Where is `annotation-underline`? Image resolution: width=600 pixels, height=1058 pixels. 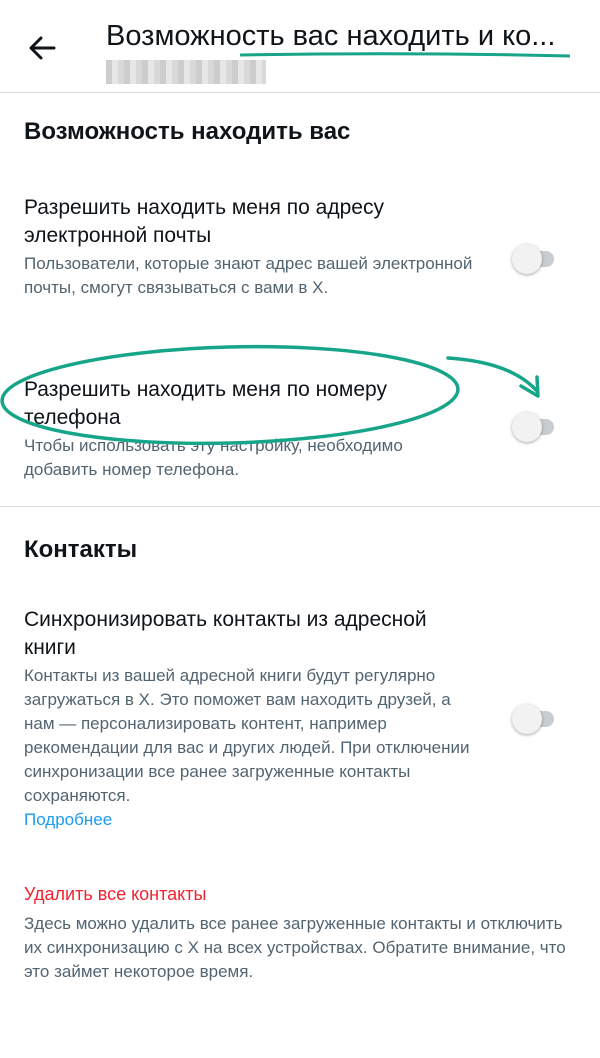 annotation-underline is located at coordinates (405, 55).